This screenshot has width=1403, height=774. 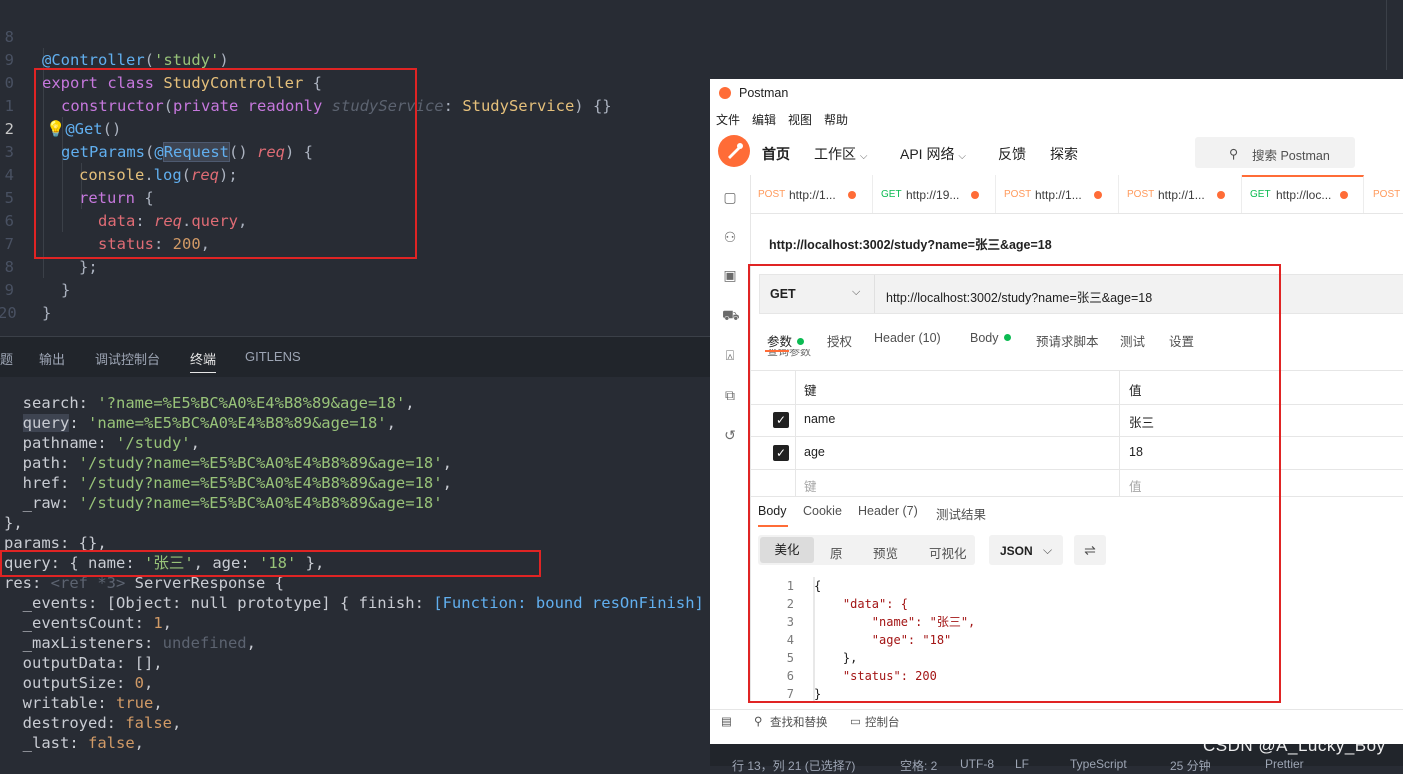 I want to click on language-mode: TypeScript, so click(x=1098, y=764).